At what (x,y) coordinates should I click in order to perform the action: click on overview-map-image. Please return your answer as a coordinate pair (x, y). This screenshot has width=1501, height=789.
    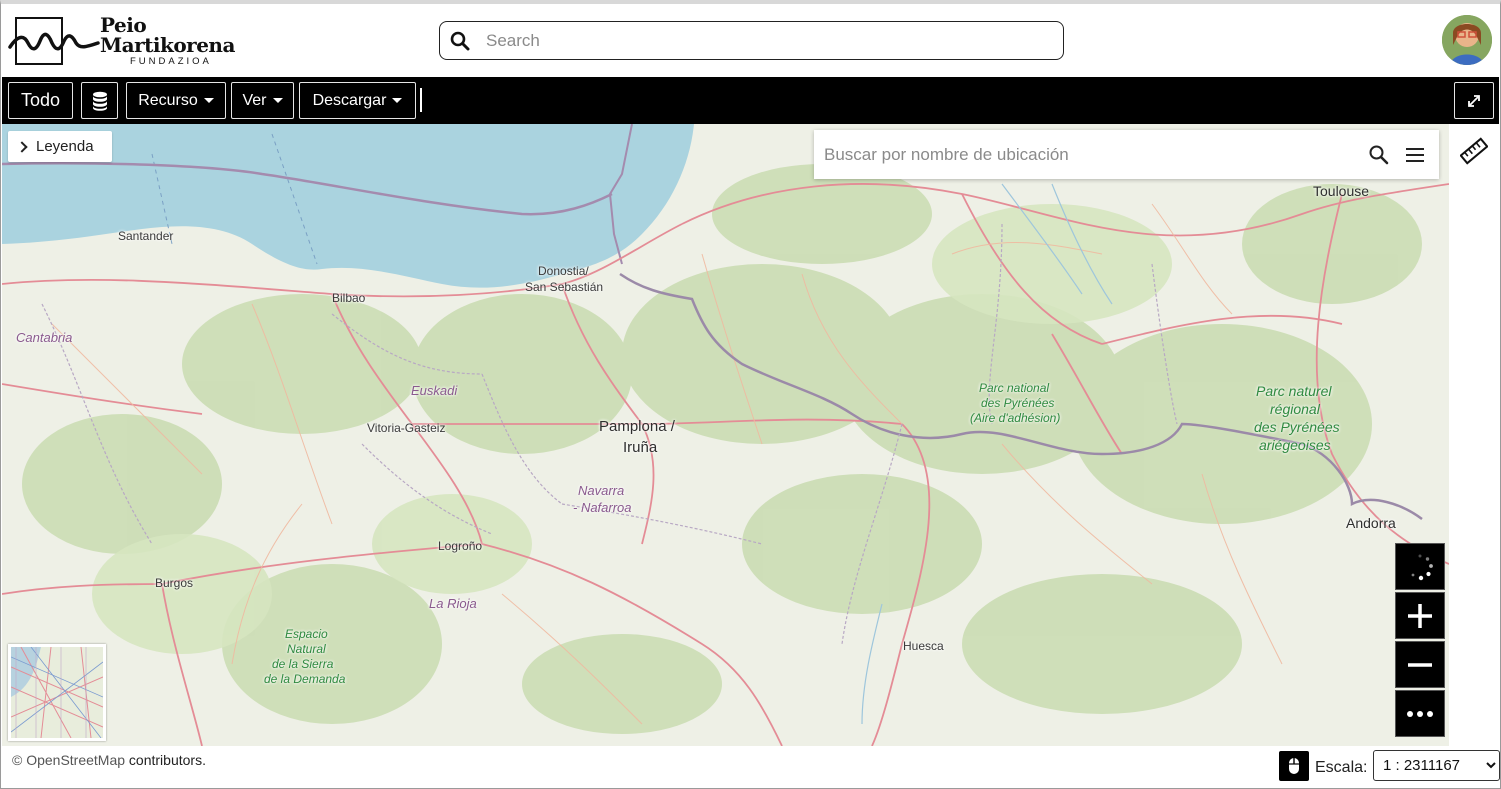
    Looking at the image, I should click on (57, 692).